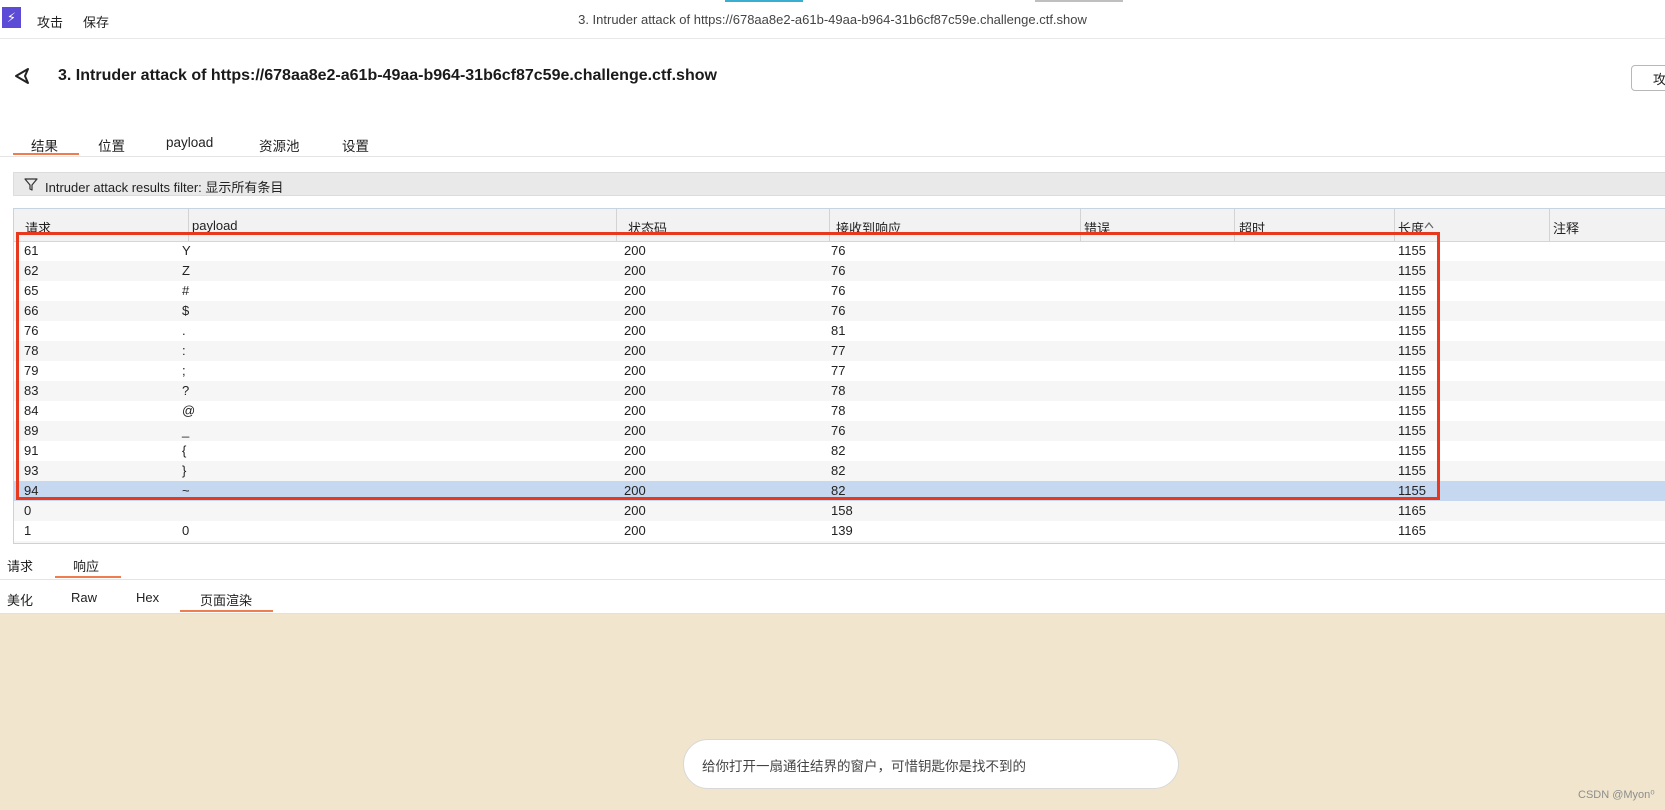 The width and height of the screenshot is (1665, 810). Describe the element at coordinates (186, 530) in the screenshot. I see `cell-payload: 0` at that location.